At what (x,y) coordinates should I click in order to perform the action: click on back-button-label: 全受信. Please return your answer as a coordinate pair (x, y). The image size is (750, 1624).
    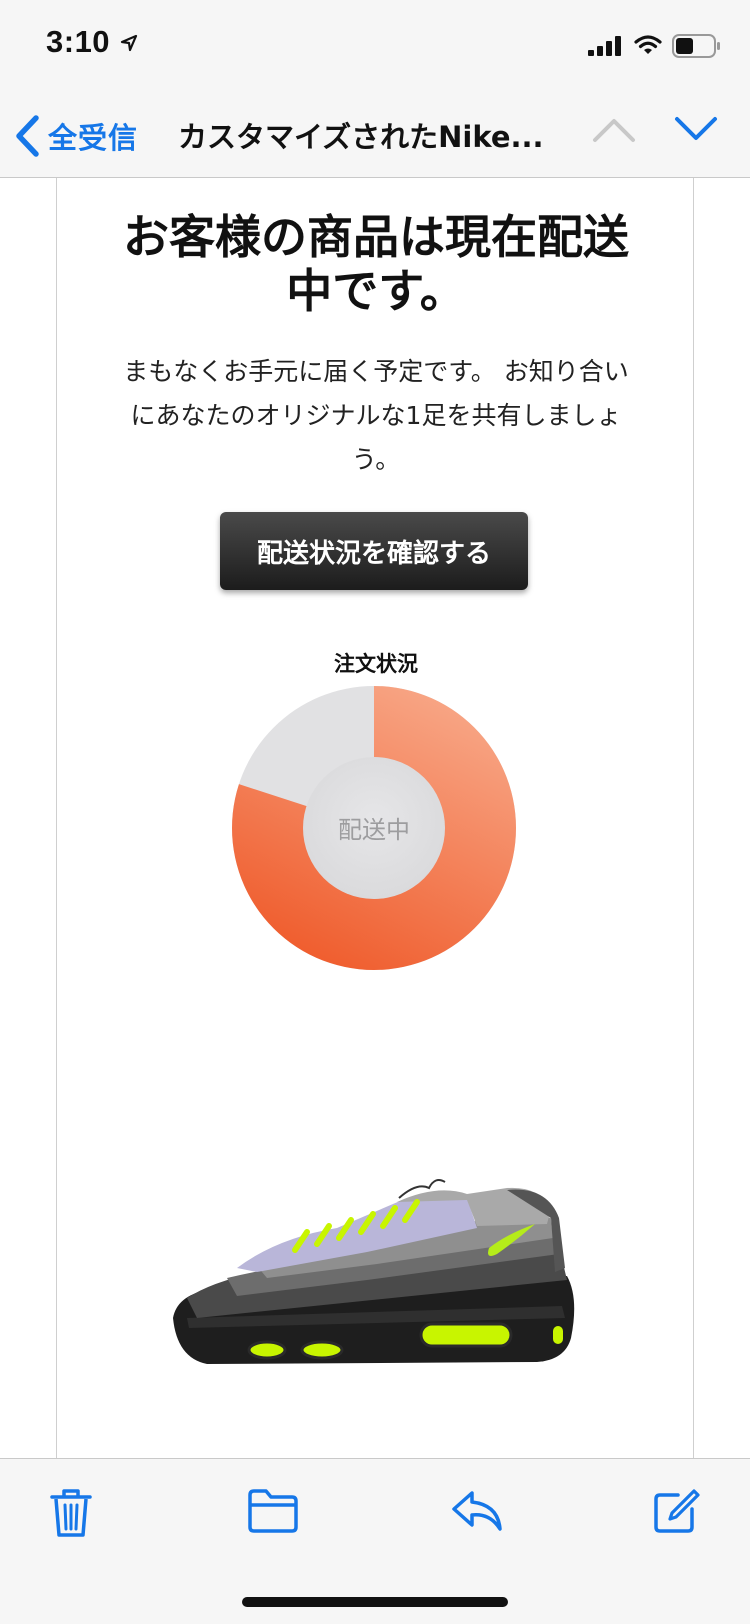
    Looking at the image, I should click on (93, 138).